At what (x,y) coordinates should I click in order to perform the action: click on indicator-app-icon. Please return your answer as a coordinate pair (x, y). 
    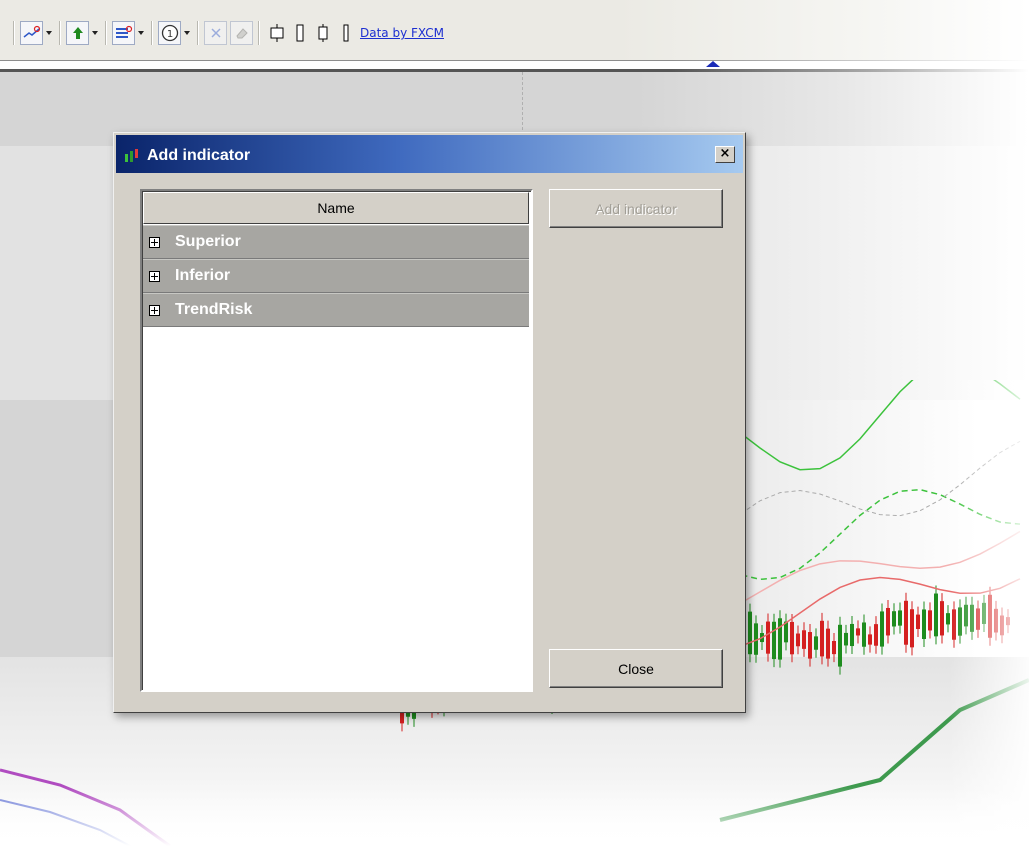
    Looking at the image, I should click on (131, 155).